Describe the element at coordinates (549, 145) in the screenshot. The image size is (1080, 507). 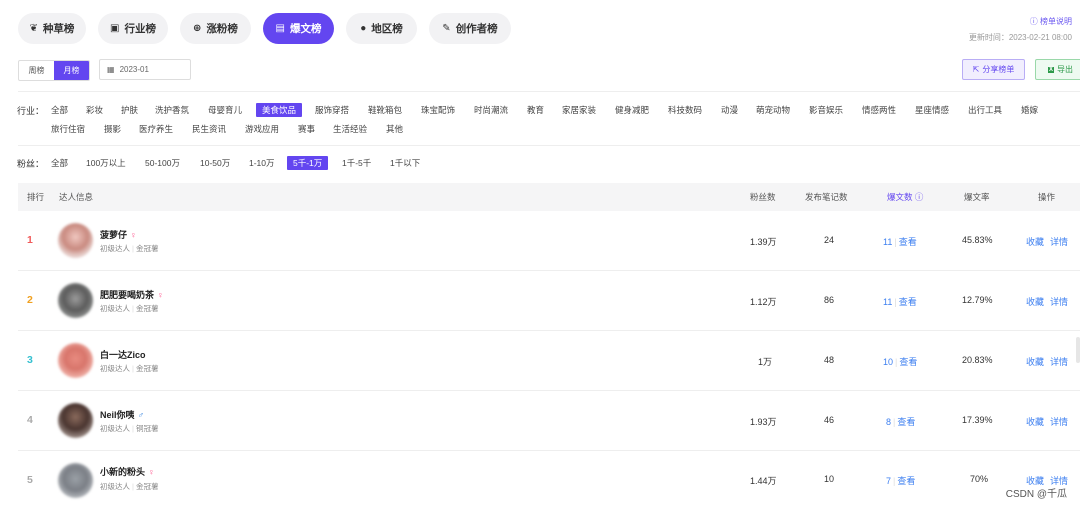
I see `divider` at that location.